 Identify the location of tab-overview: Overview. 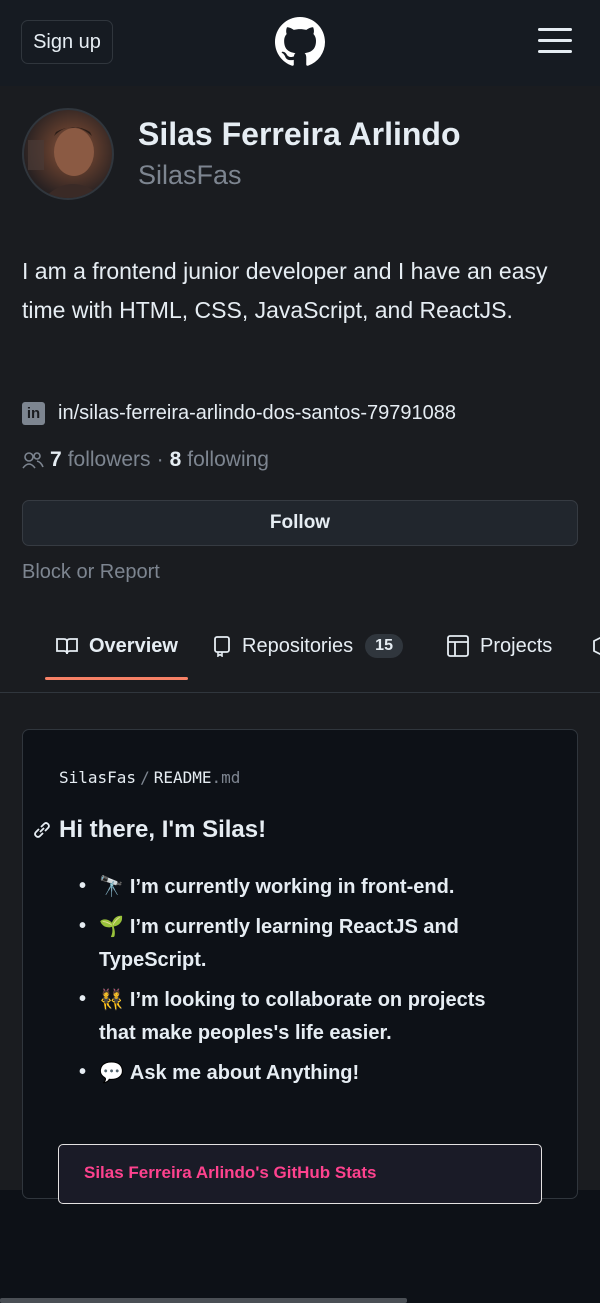
(116, 646).